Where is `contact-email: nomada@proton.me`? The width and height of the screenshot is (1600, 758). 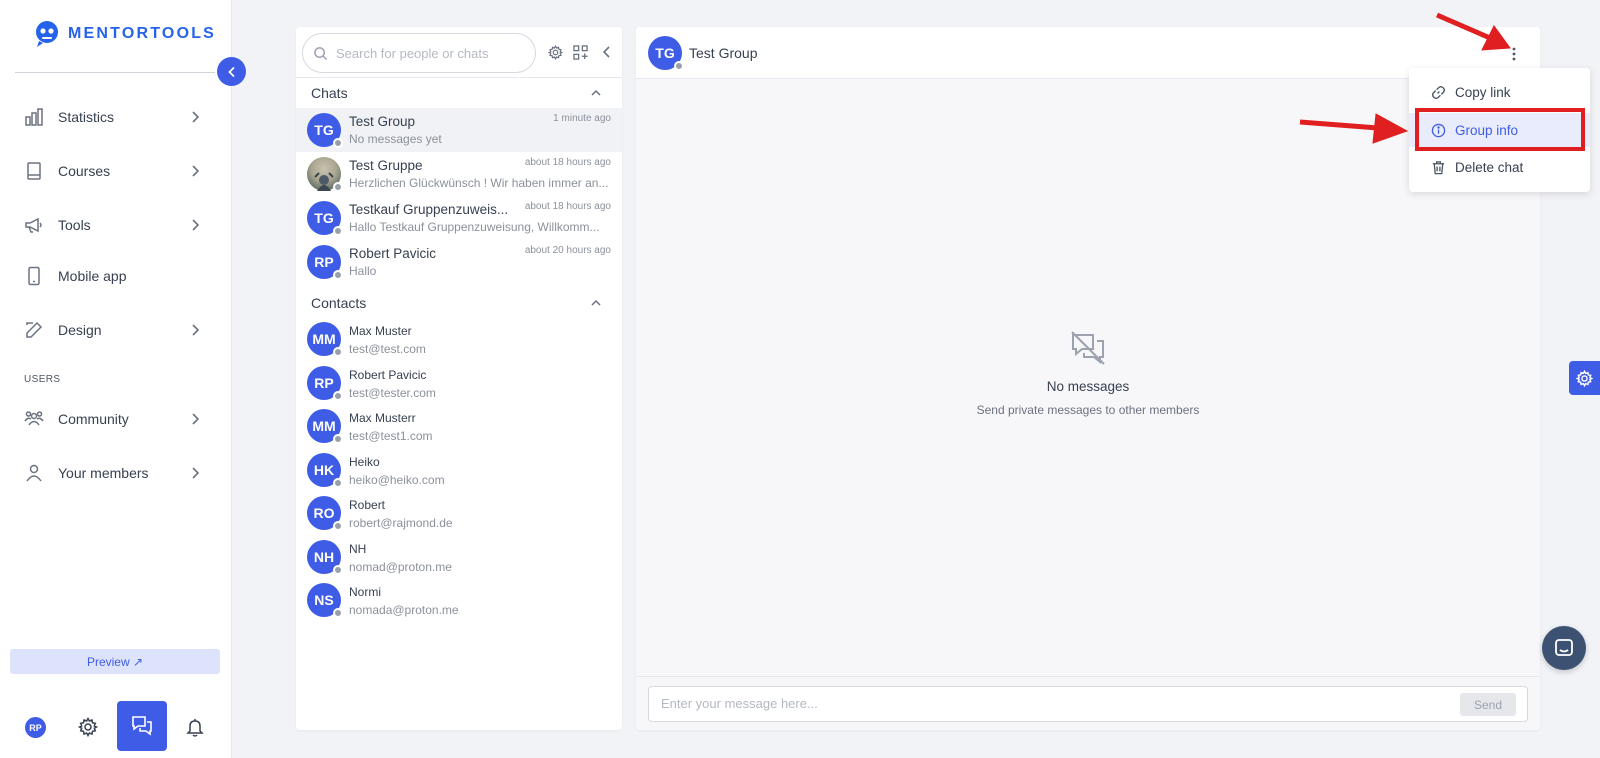 contact-email: nomada@proton.me is located at coordinates (404, 610).